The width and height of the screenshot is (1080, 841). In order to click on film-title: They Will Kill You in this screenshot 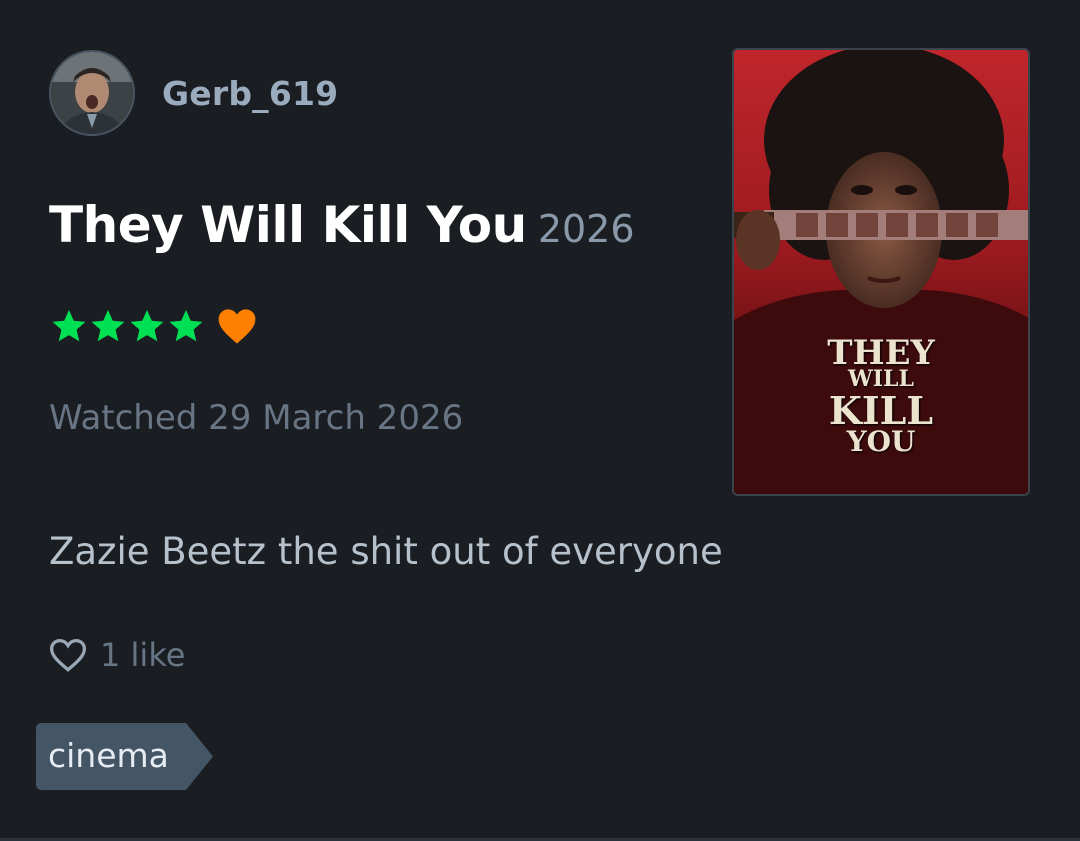, I will do `click(288, 225)`.